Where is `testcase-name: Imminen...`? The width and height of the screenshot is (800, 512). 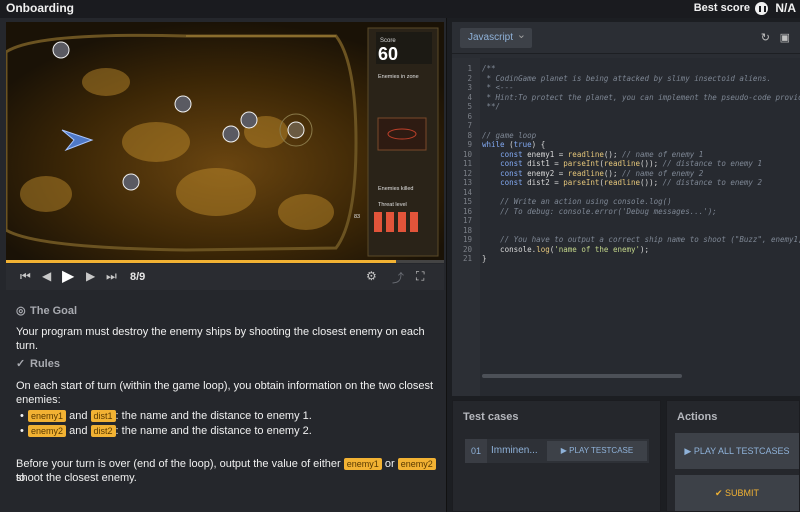 testcase-name: Imminen... is located at coordinates (514, 450).